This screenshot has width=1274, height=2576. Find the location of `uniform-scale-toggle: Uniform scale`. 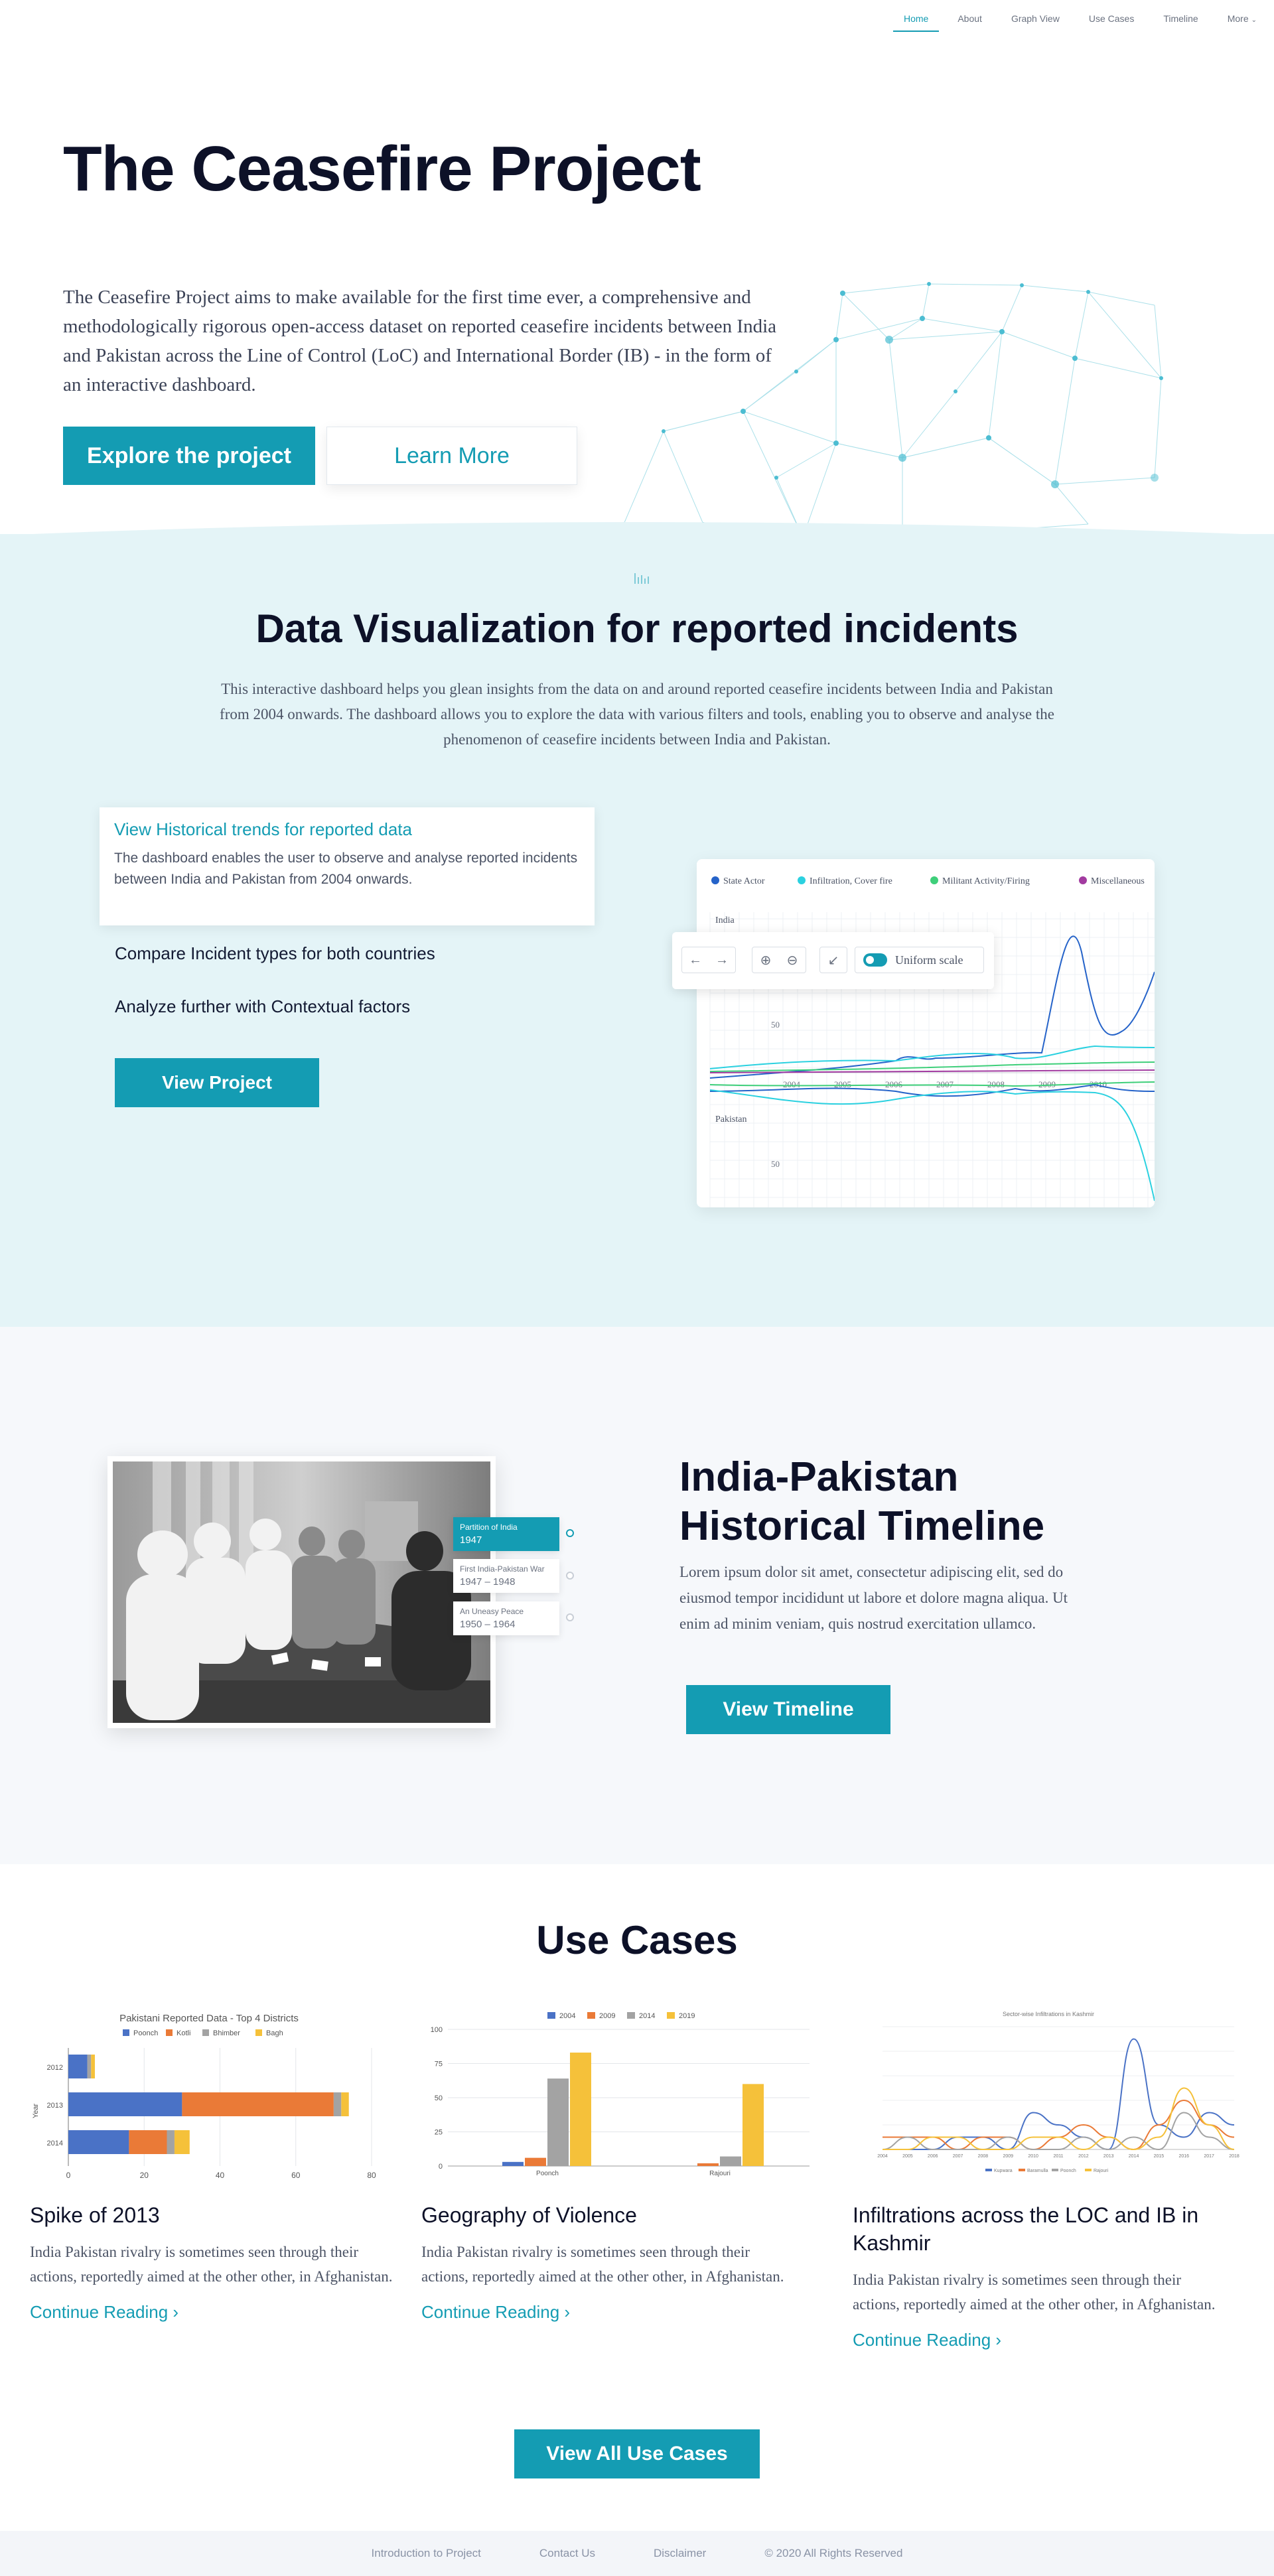

uniform-scale-toggle: Uniform scale is located at coordinates (920, 960).